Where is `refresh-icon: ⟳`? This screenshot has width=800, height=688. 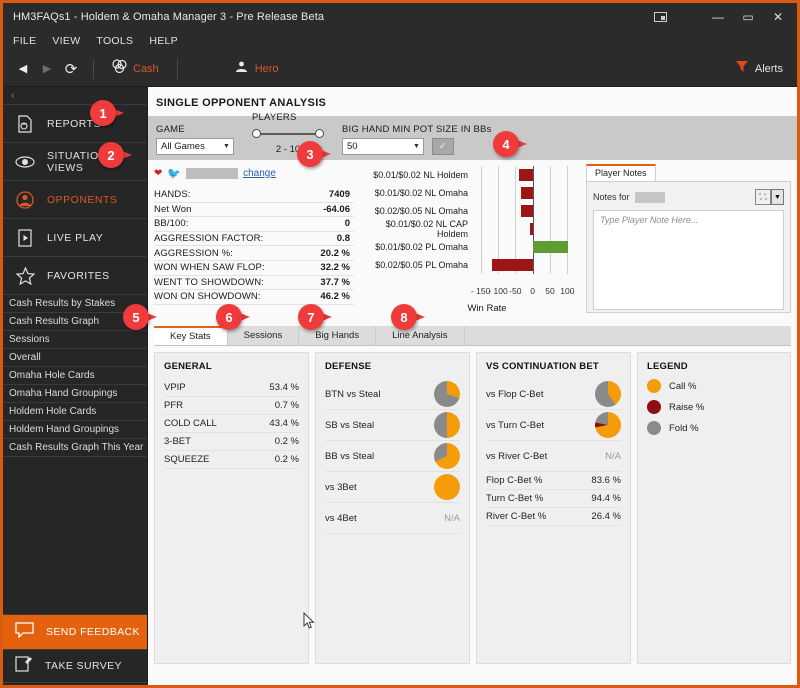 refresh-icon: ⟳ is located at coordinates (71, 69).